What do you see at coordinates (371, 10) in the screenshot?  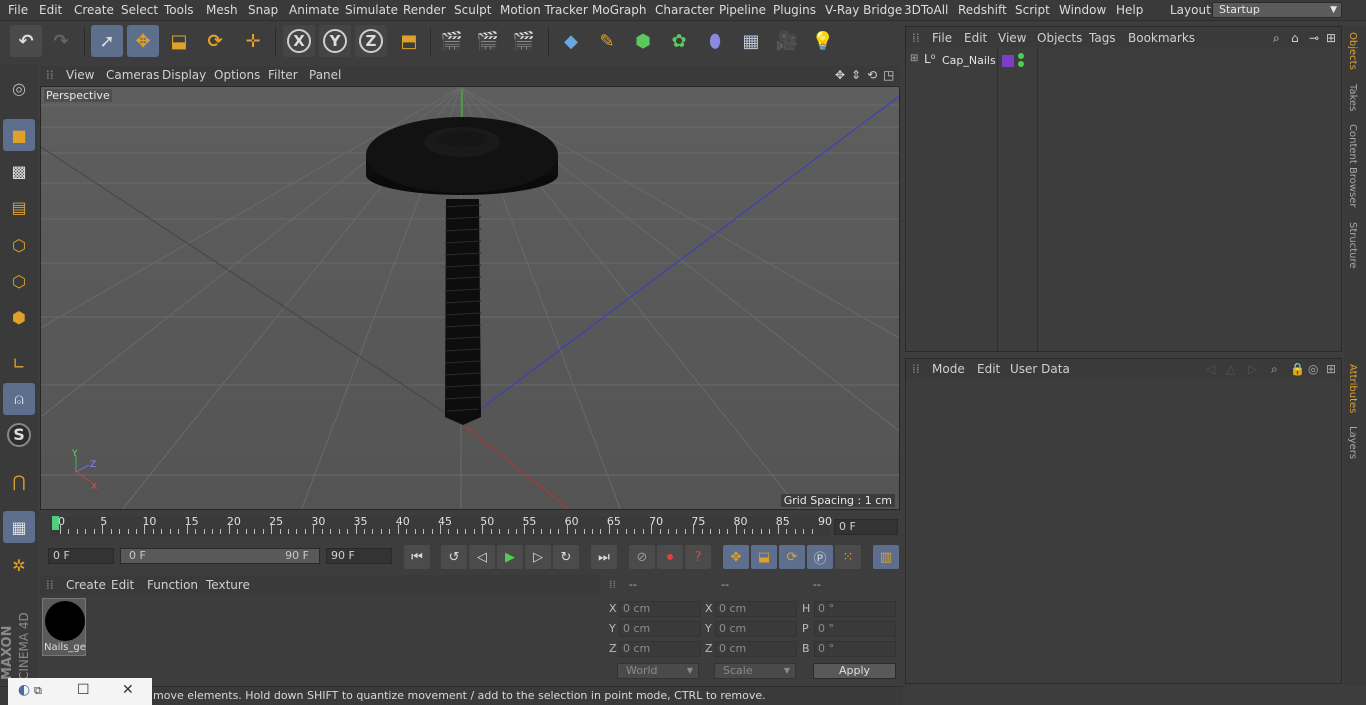 I see `menu-simulate: Simulate` at bounding box center [371, 10].